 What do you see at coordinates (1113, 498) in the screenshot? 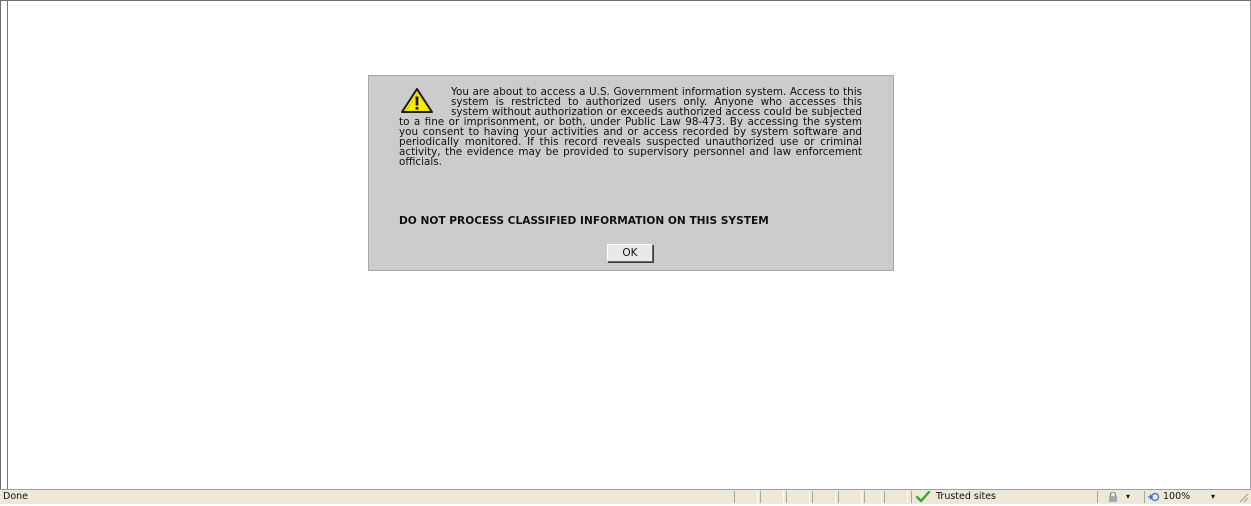
I see `lock-icon` at bounding box center [1113, 498].